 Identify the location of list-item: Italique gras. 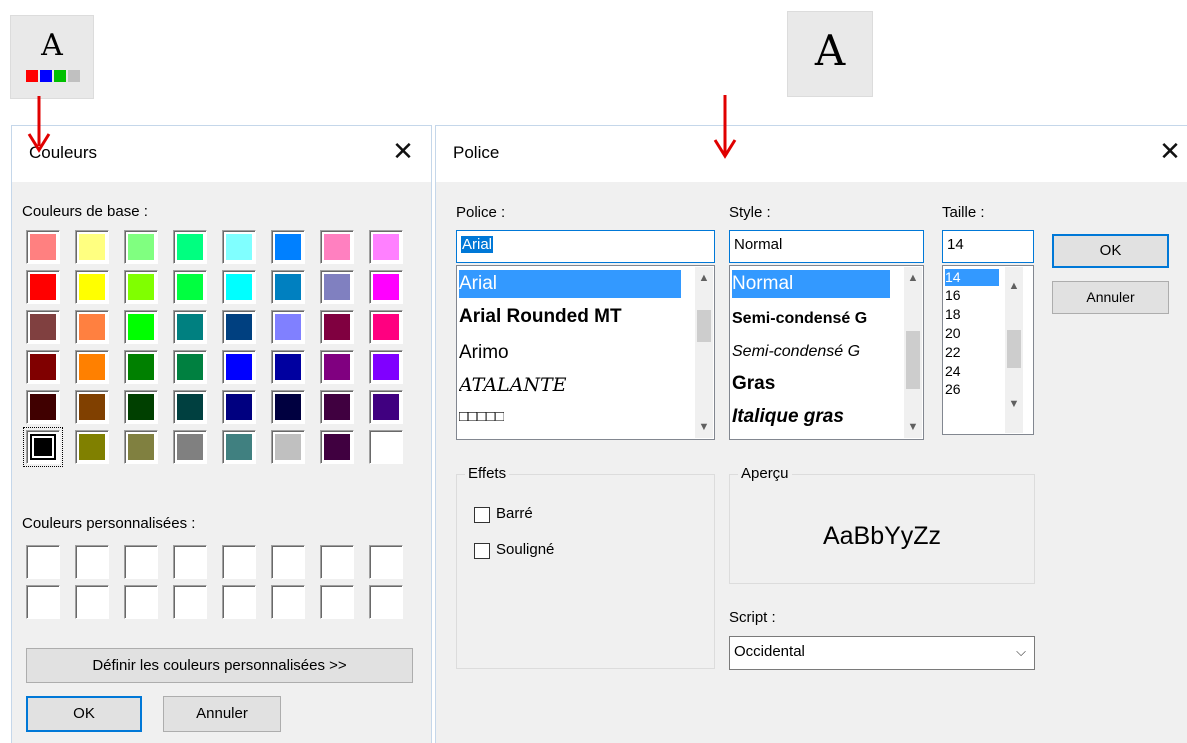
(788, 417).